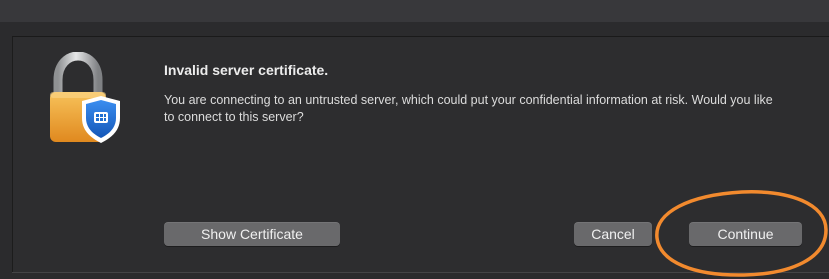  What do you see at coordinates (414, 11) in the screenshot?
I see `title-bar` at bounding box center [414, 11].